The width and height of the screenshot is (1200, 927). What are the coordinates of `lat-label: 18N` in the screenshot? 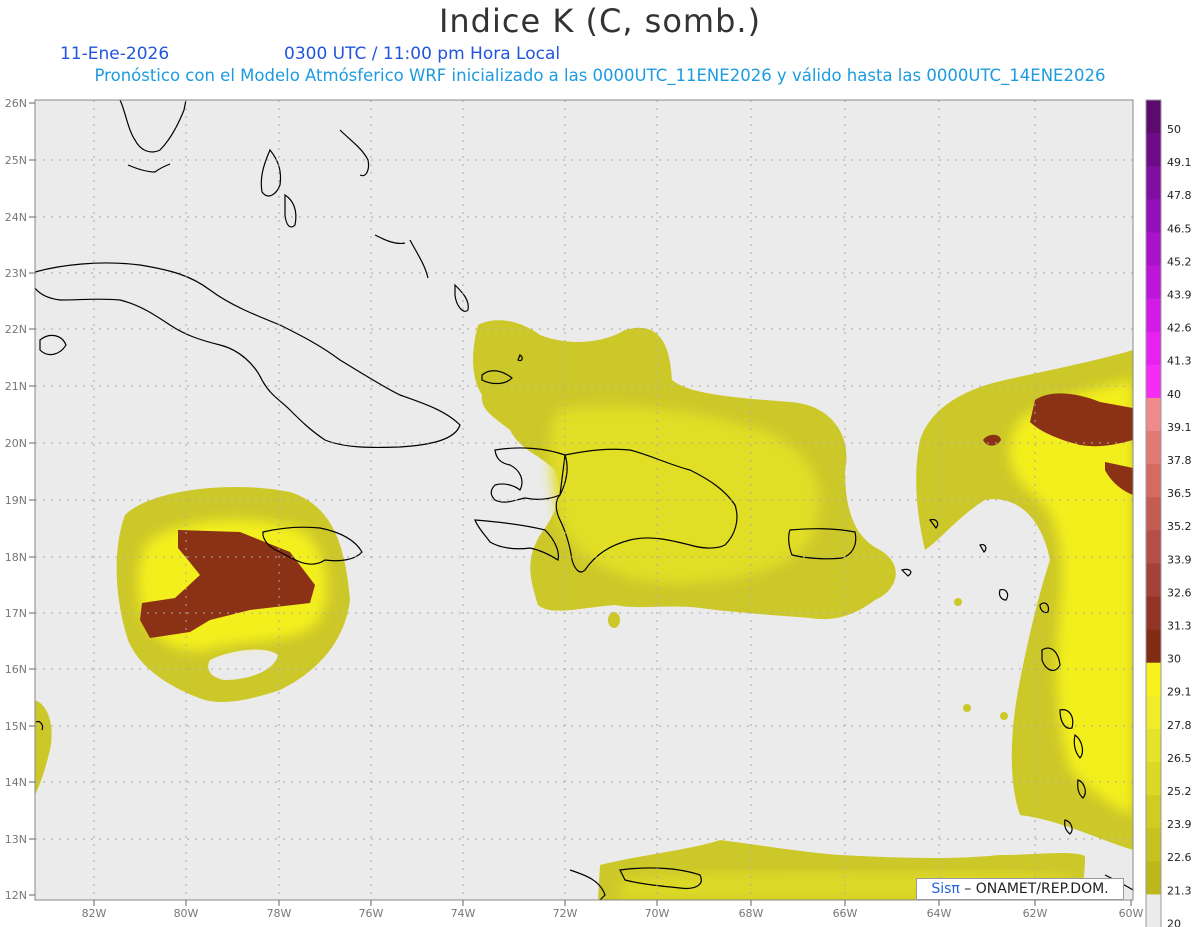 It's located at (16, 557).